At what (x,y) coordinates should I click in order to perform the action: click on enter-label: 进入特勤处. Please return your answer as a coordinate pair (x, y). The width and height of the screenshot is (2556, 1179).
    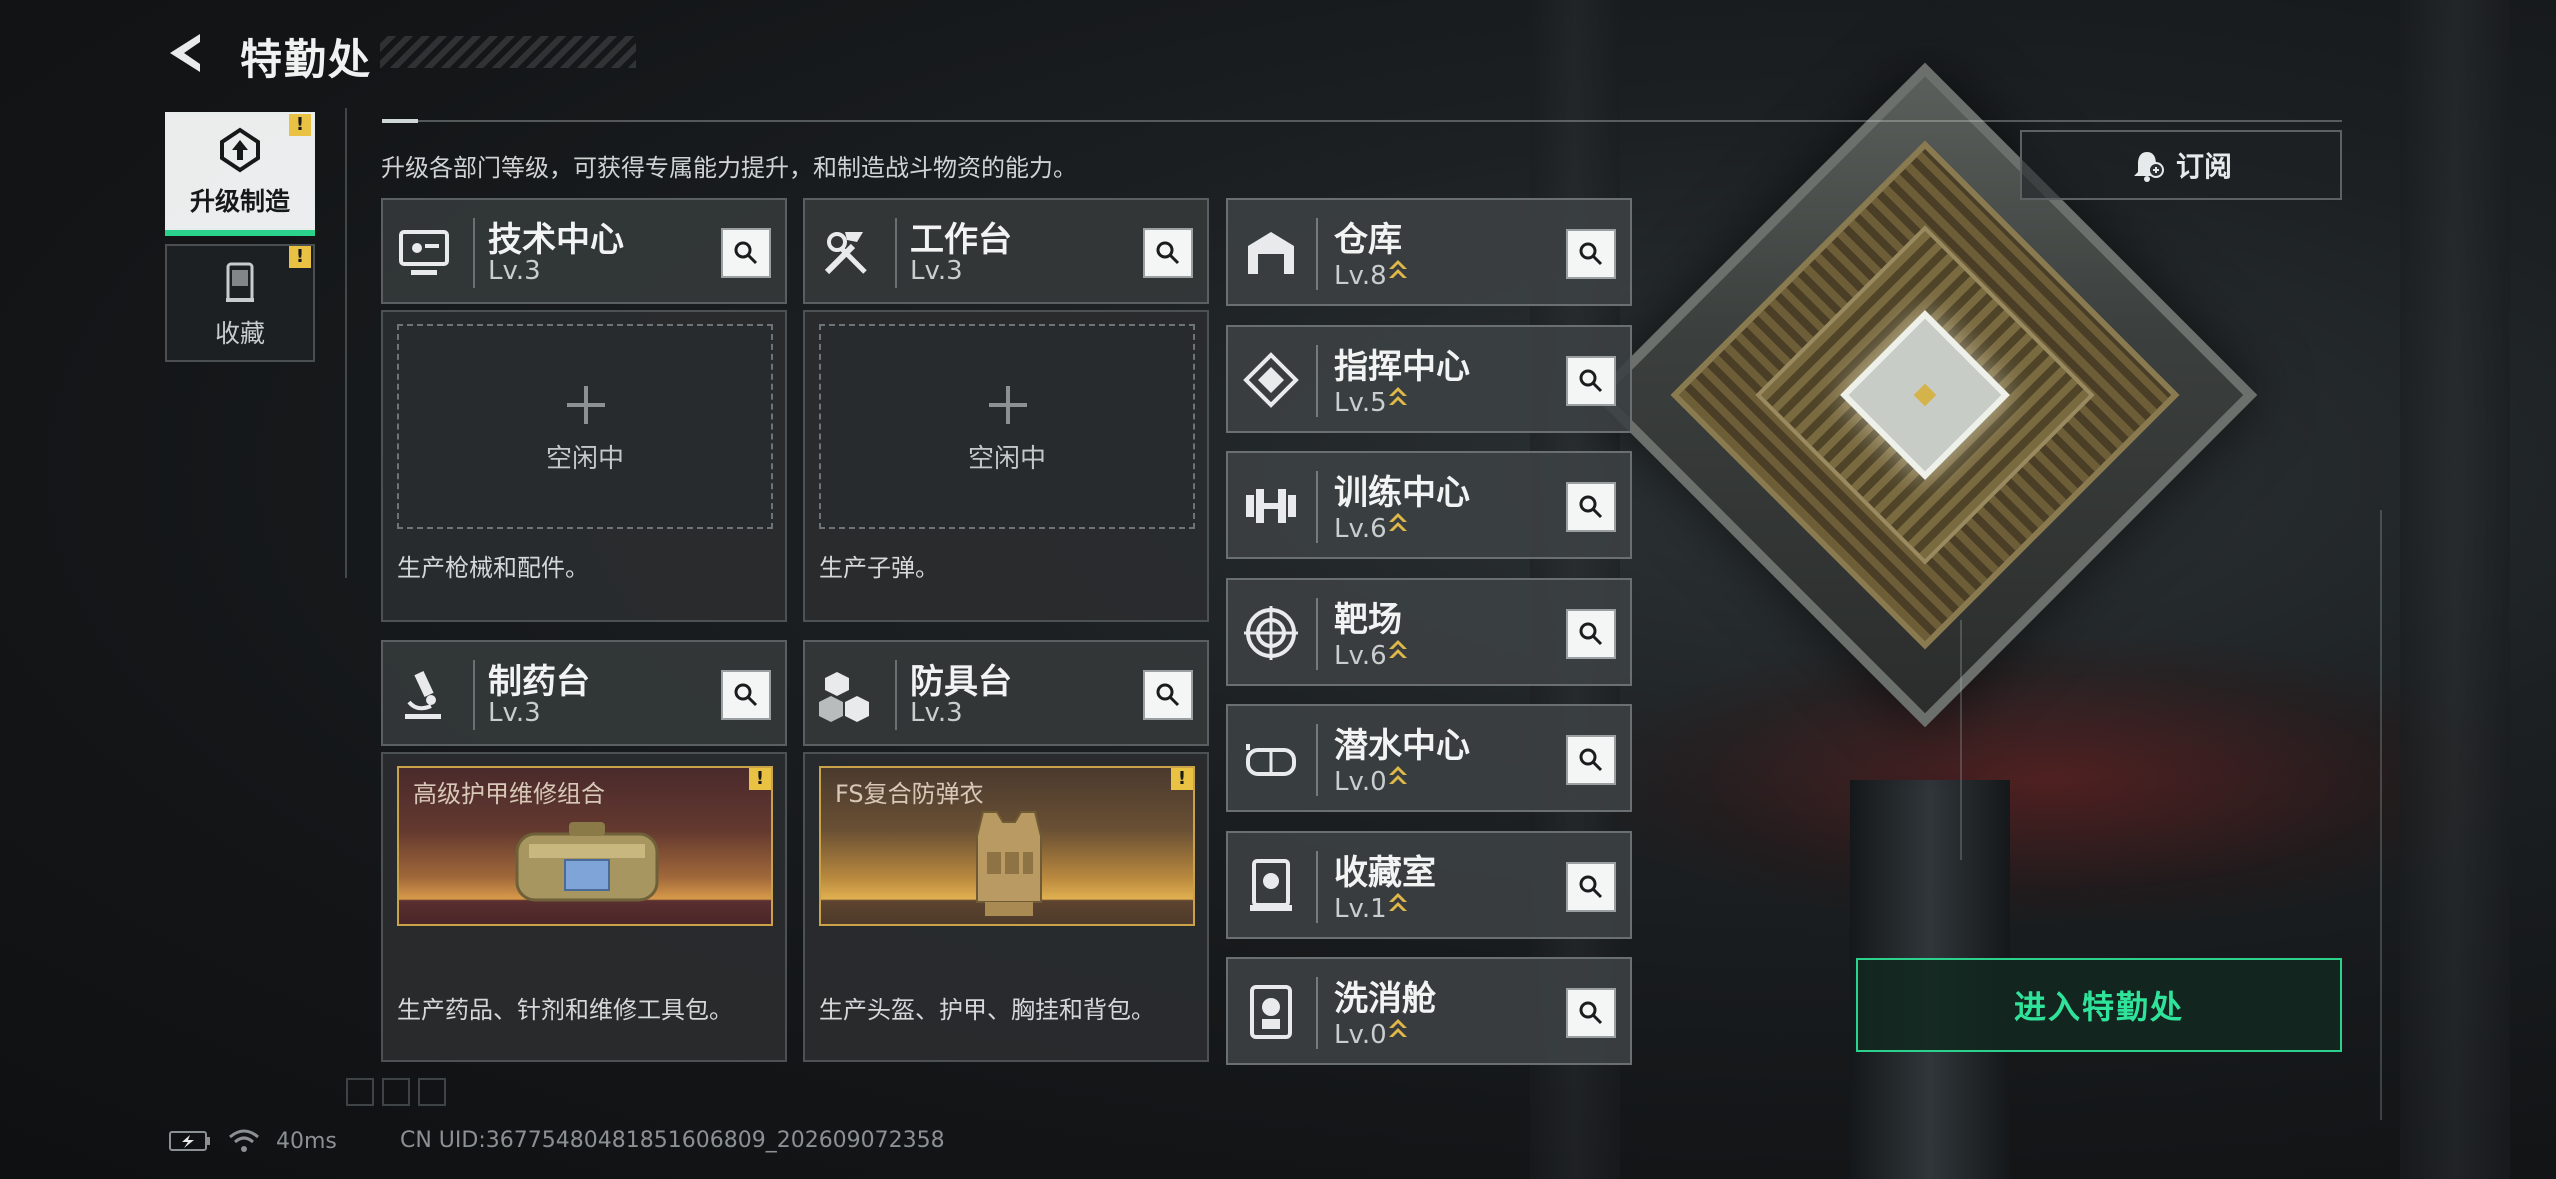
    Looking at the image, I should click on (2098, 1007).